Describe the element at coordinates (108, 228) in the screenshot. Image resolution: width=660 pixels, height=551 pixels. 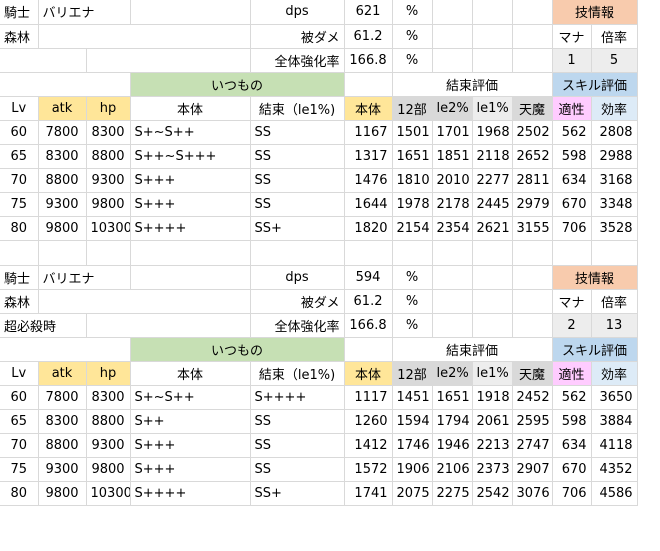
I see `data-cell: 10300` at that location.